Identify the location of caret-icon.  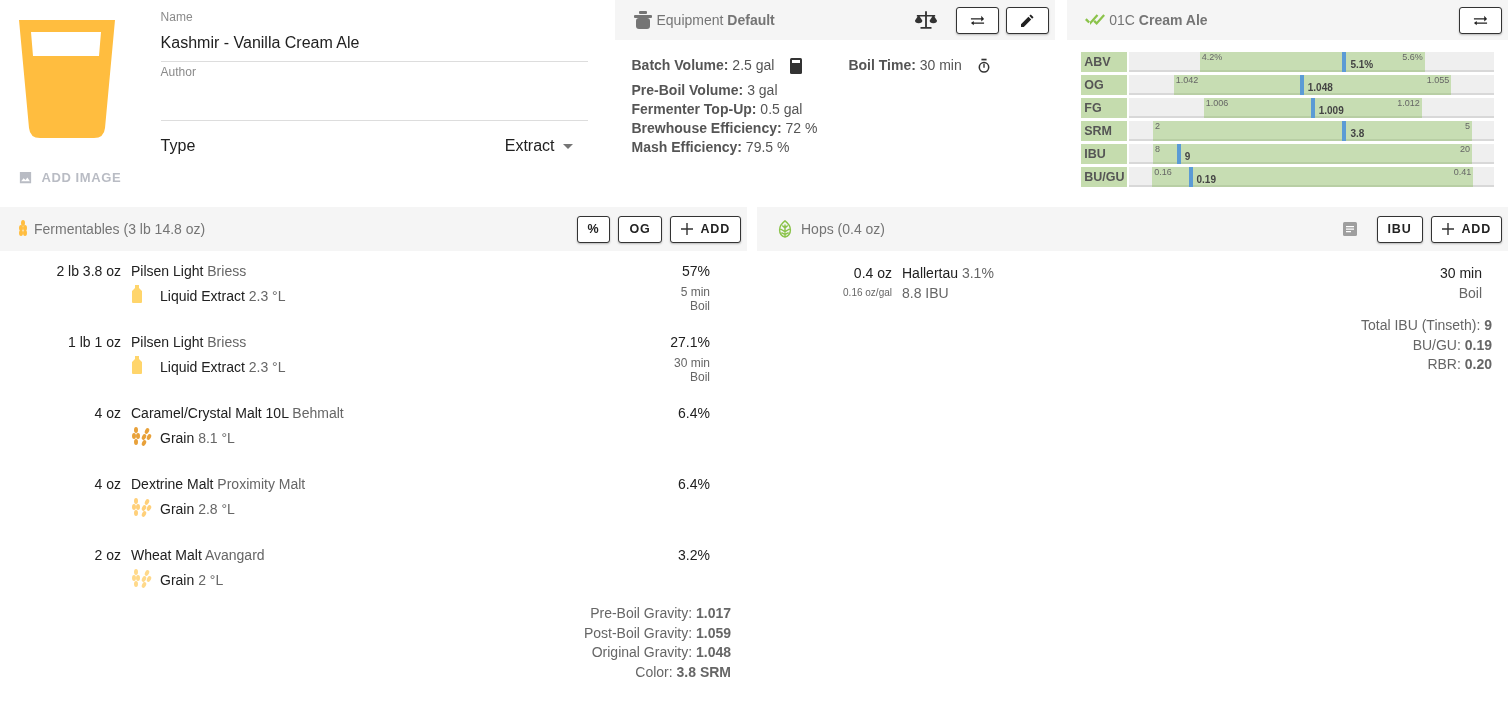
(567, 146).